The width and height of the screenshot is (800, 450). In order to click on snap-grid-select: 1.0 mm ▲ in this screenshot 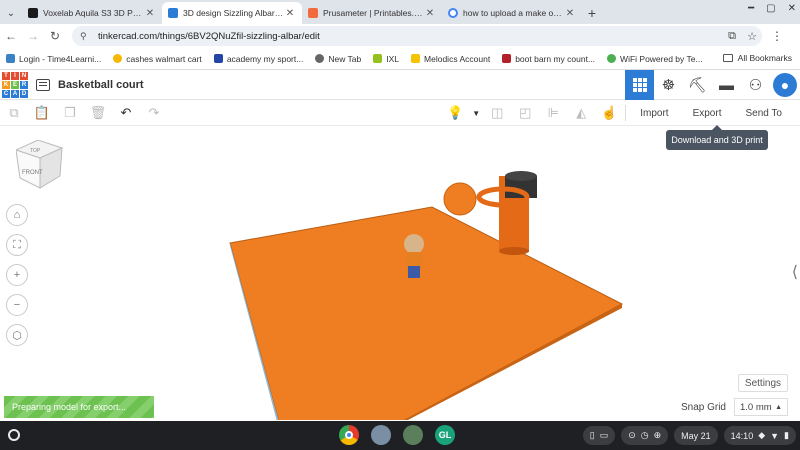, I will do `click(761, 407)`.